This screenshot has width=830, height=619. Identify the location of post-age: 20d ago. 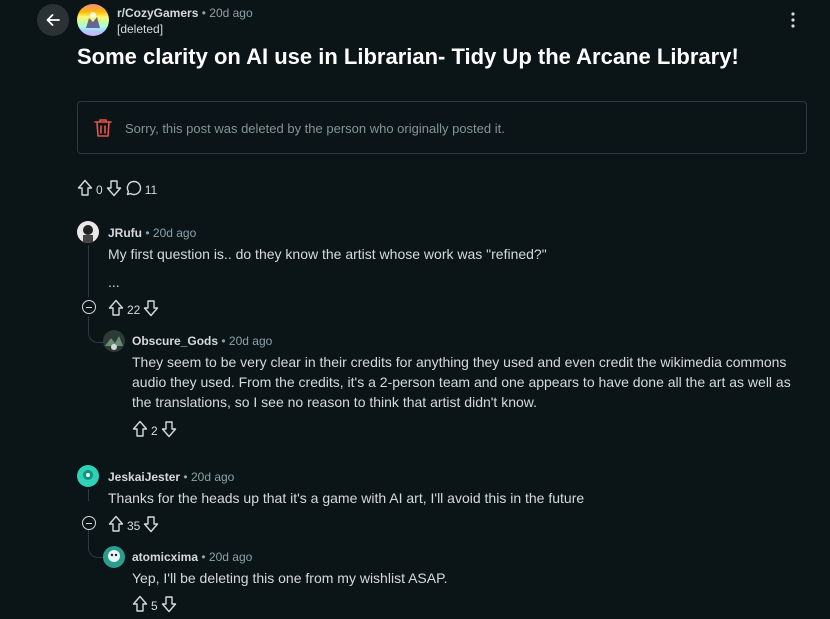
(231, 13).